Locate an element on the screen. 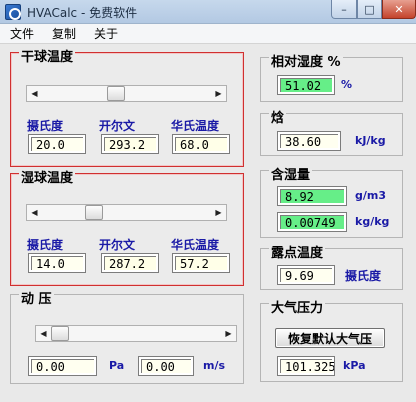  window-title: HVACalc - 免费软件 is located at coordinates (82, 13).